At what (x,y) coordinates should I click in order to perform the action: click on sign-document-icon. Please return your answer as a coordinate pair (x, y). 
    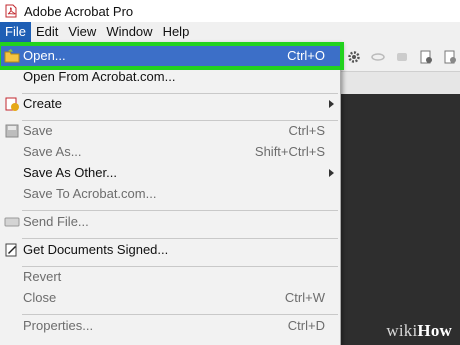
    Looking at the image, I should click on (12, 250).